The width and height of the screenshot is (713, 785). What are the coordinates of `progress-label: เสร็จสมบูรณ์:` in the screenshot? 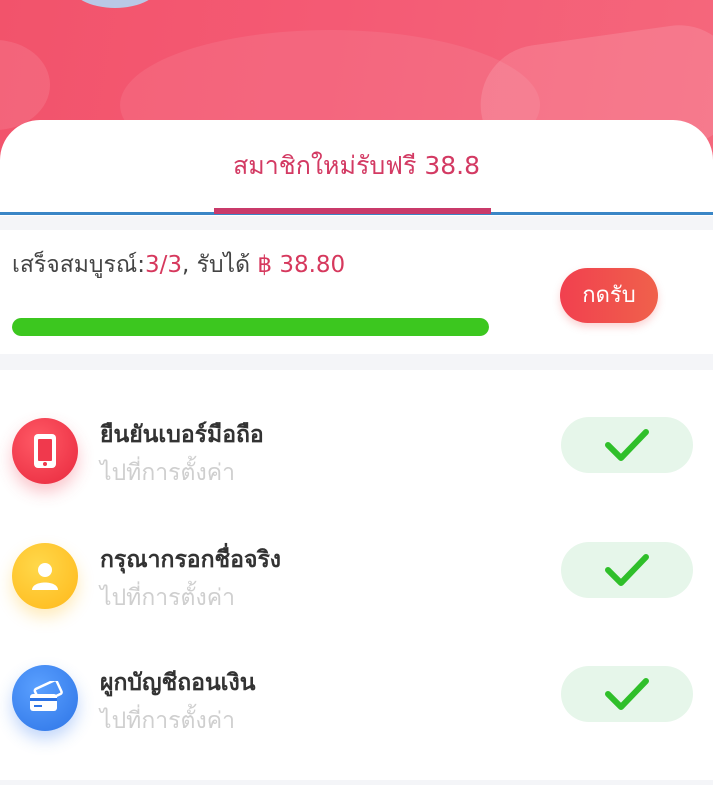 It's located at (78, 265).